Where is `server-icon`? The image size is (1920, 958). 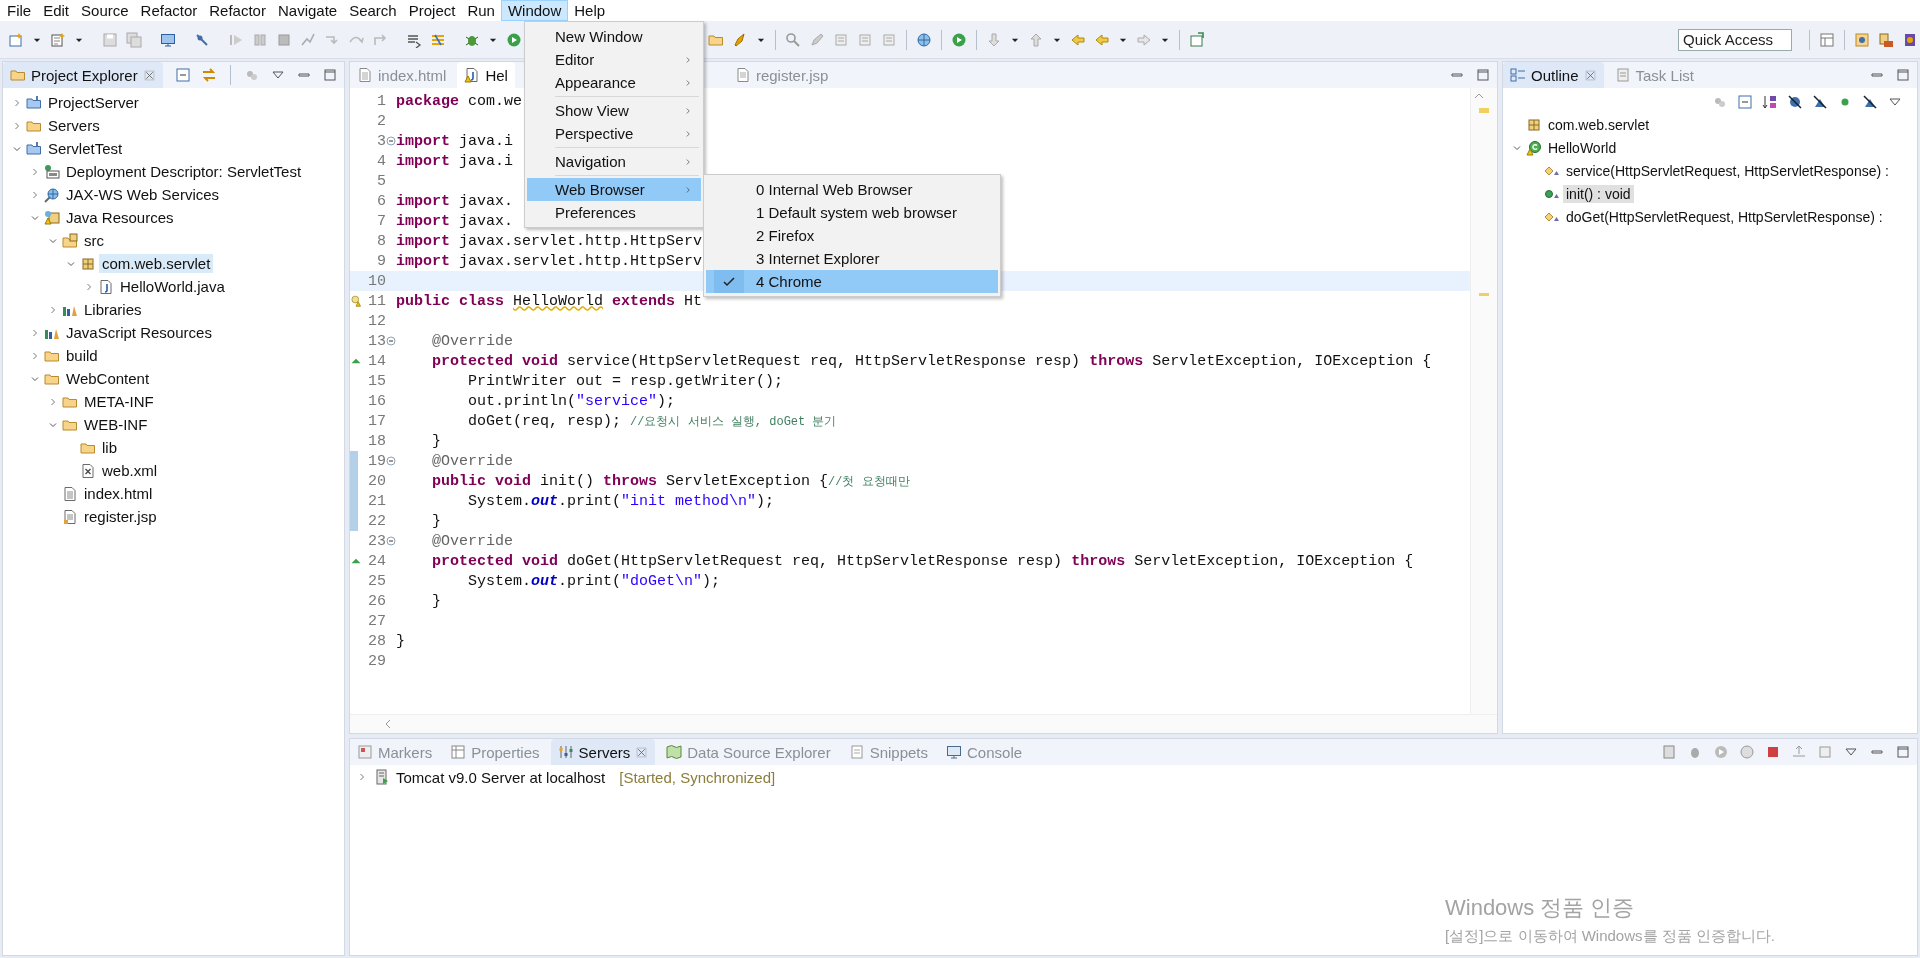
server-icon is located at coordinates (1669, 752).